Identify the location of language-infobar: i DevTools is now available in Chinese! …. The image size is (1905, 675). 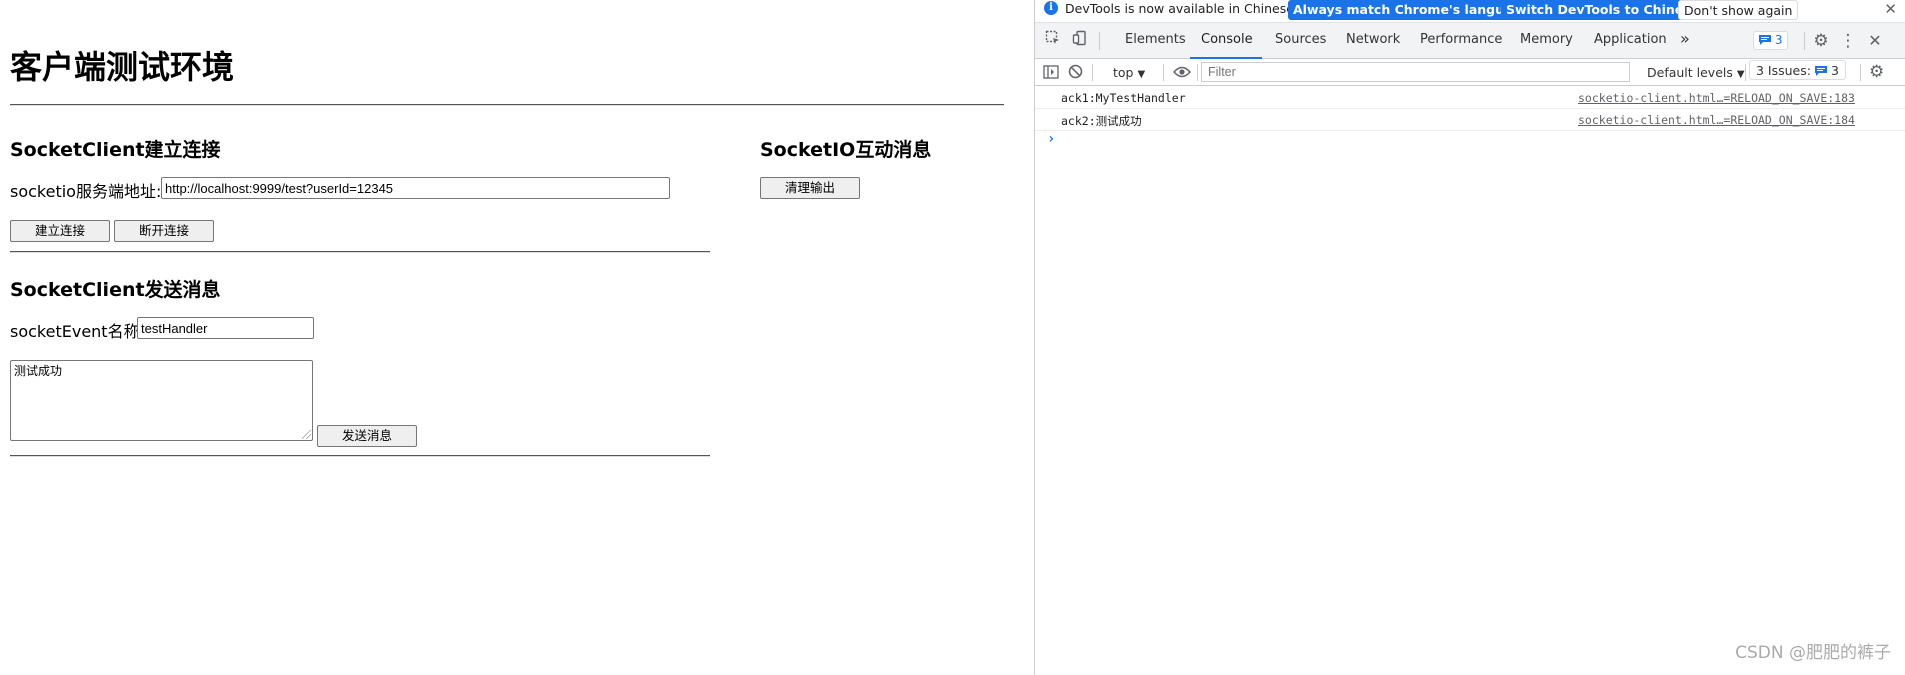
(1470, 10).